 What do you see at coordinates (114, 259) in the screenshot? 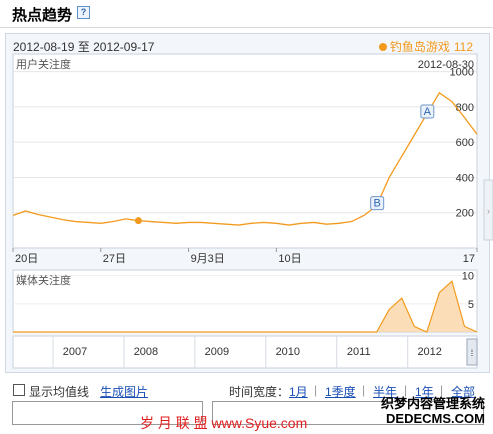
I see `x-tick-label: 27日` at bounding box center [114, 259].